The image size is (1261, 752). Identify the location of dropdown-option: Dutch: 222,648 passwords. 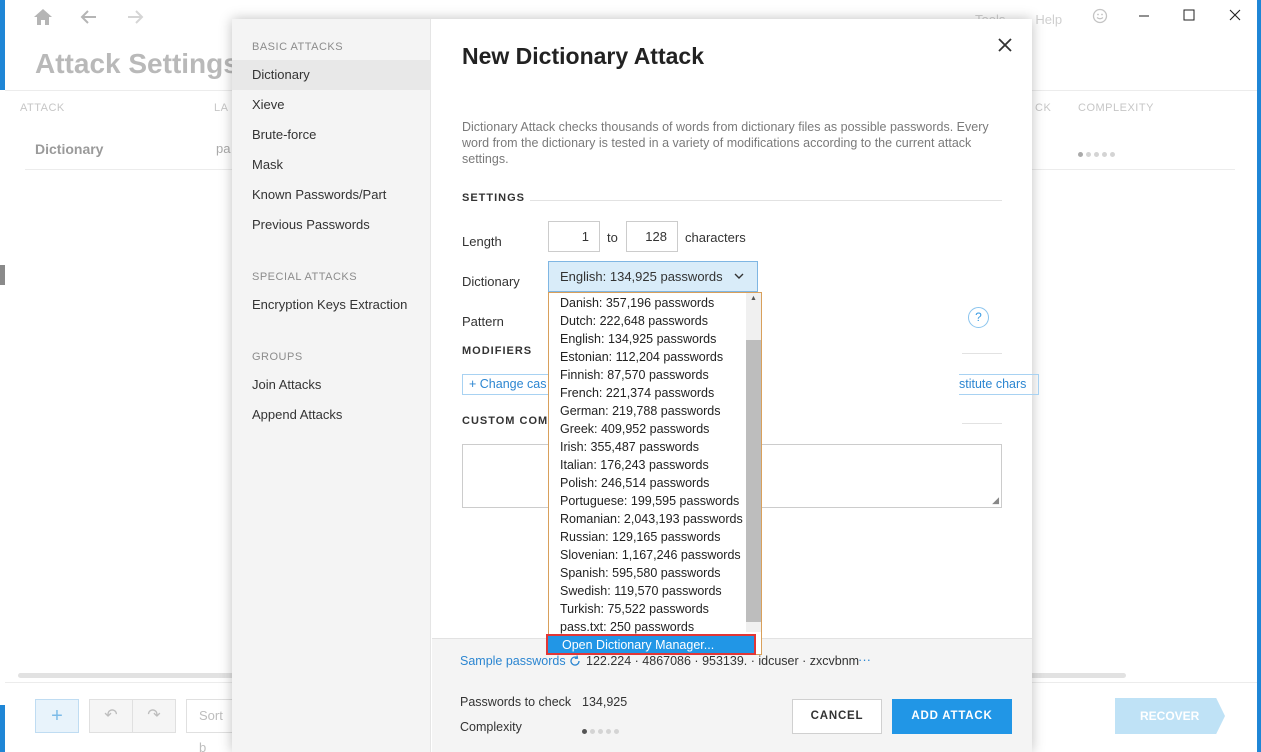
(647, 321).